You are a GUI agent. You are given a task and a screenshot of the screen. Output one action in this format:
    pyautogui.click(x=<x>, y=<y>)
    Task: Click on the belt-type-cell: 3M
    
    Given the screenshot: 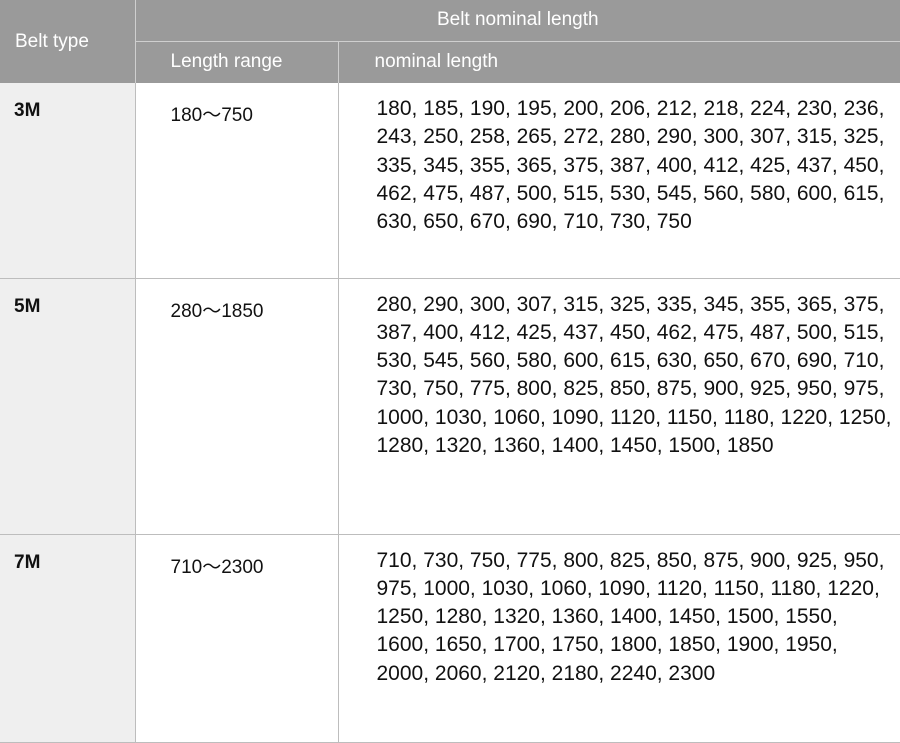 What is the action you would take?
    pyautogui.click(x=68, y=181)
    